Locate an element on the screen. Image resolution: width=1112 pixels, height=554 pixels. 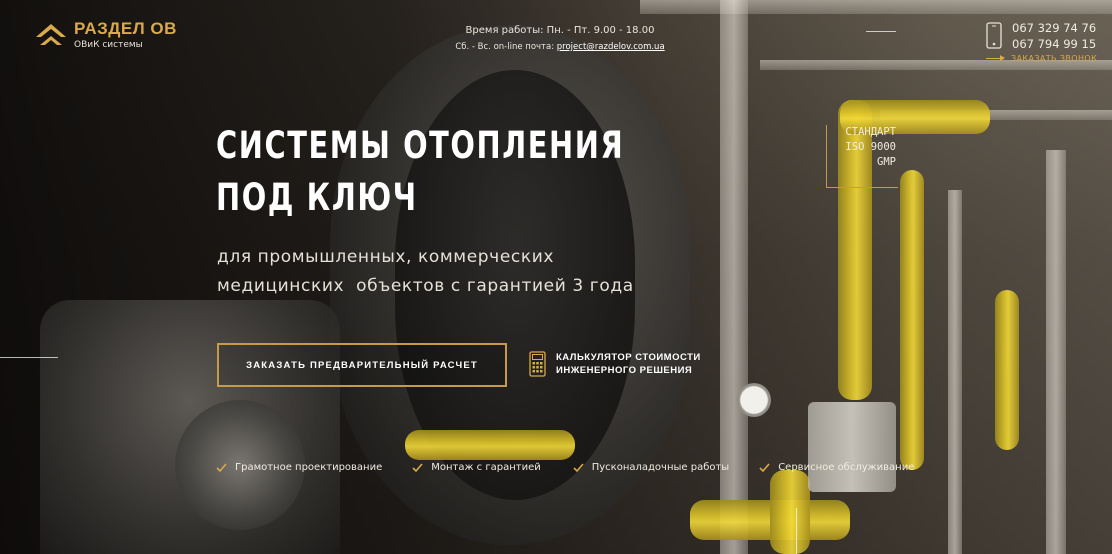
weekday-hours: Время работы: Пн. - Пт. 9.00 - 18.00 is located at coordinates (560, 30).